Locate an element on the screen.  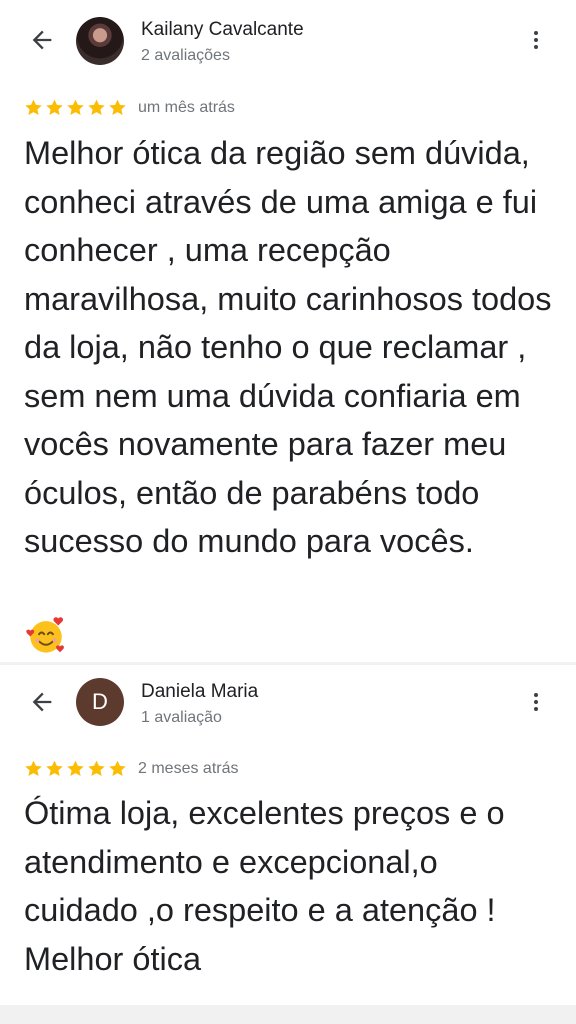
smiling-face-with-hearts-emoji is located at coordinates (45, 635).